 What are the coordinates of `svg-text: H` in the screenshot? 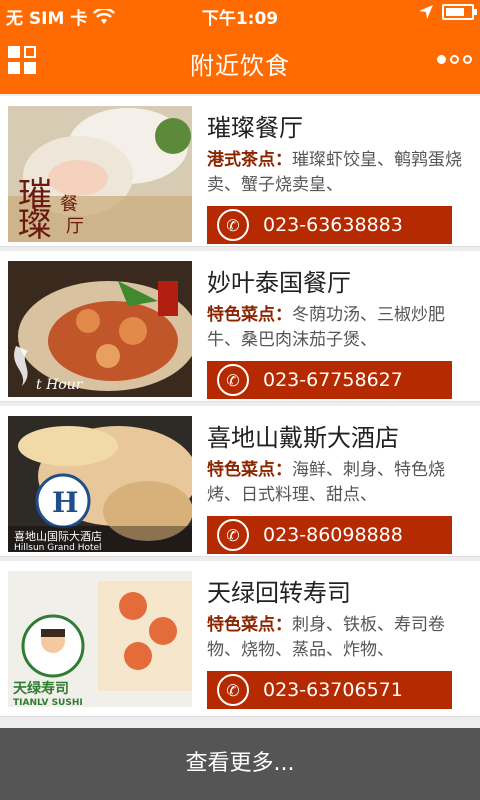 It's located at (65, 502).